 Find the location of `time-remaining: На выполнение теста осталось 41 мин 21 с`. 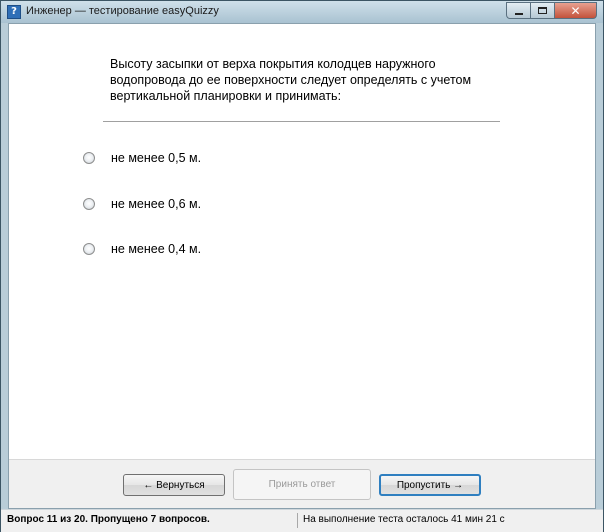

time-remaining: На выполнение теста осталось 41 мин 21 с is located at coordinates (404, 519).